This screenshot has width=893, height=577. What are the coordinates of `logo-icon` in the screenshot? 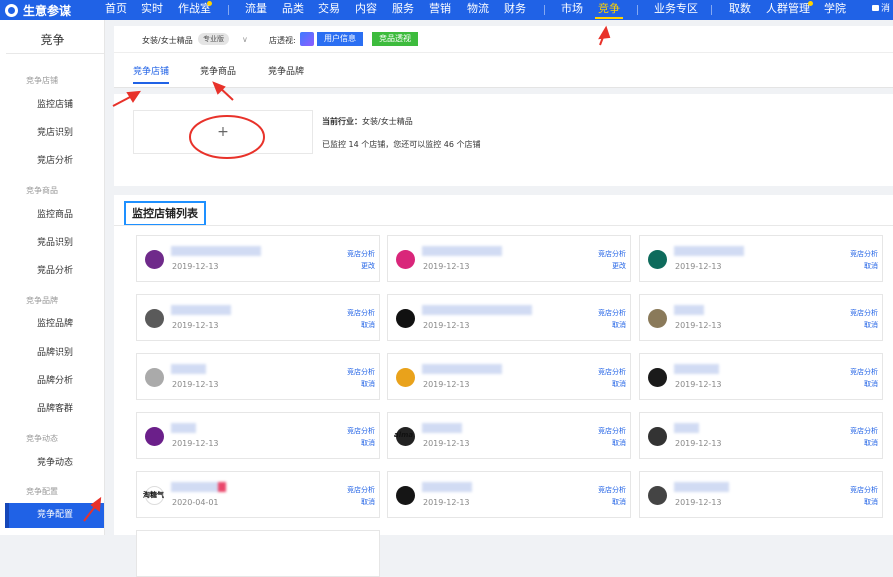 It's located at (11, 10).